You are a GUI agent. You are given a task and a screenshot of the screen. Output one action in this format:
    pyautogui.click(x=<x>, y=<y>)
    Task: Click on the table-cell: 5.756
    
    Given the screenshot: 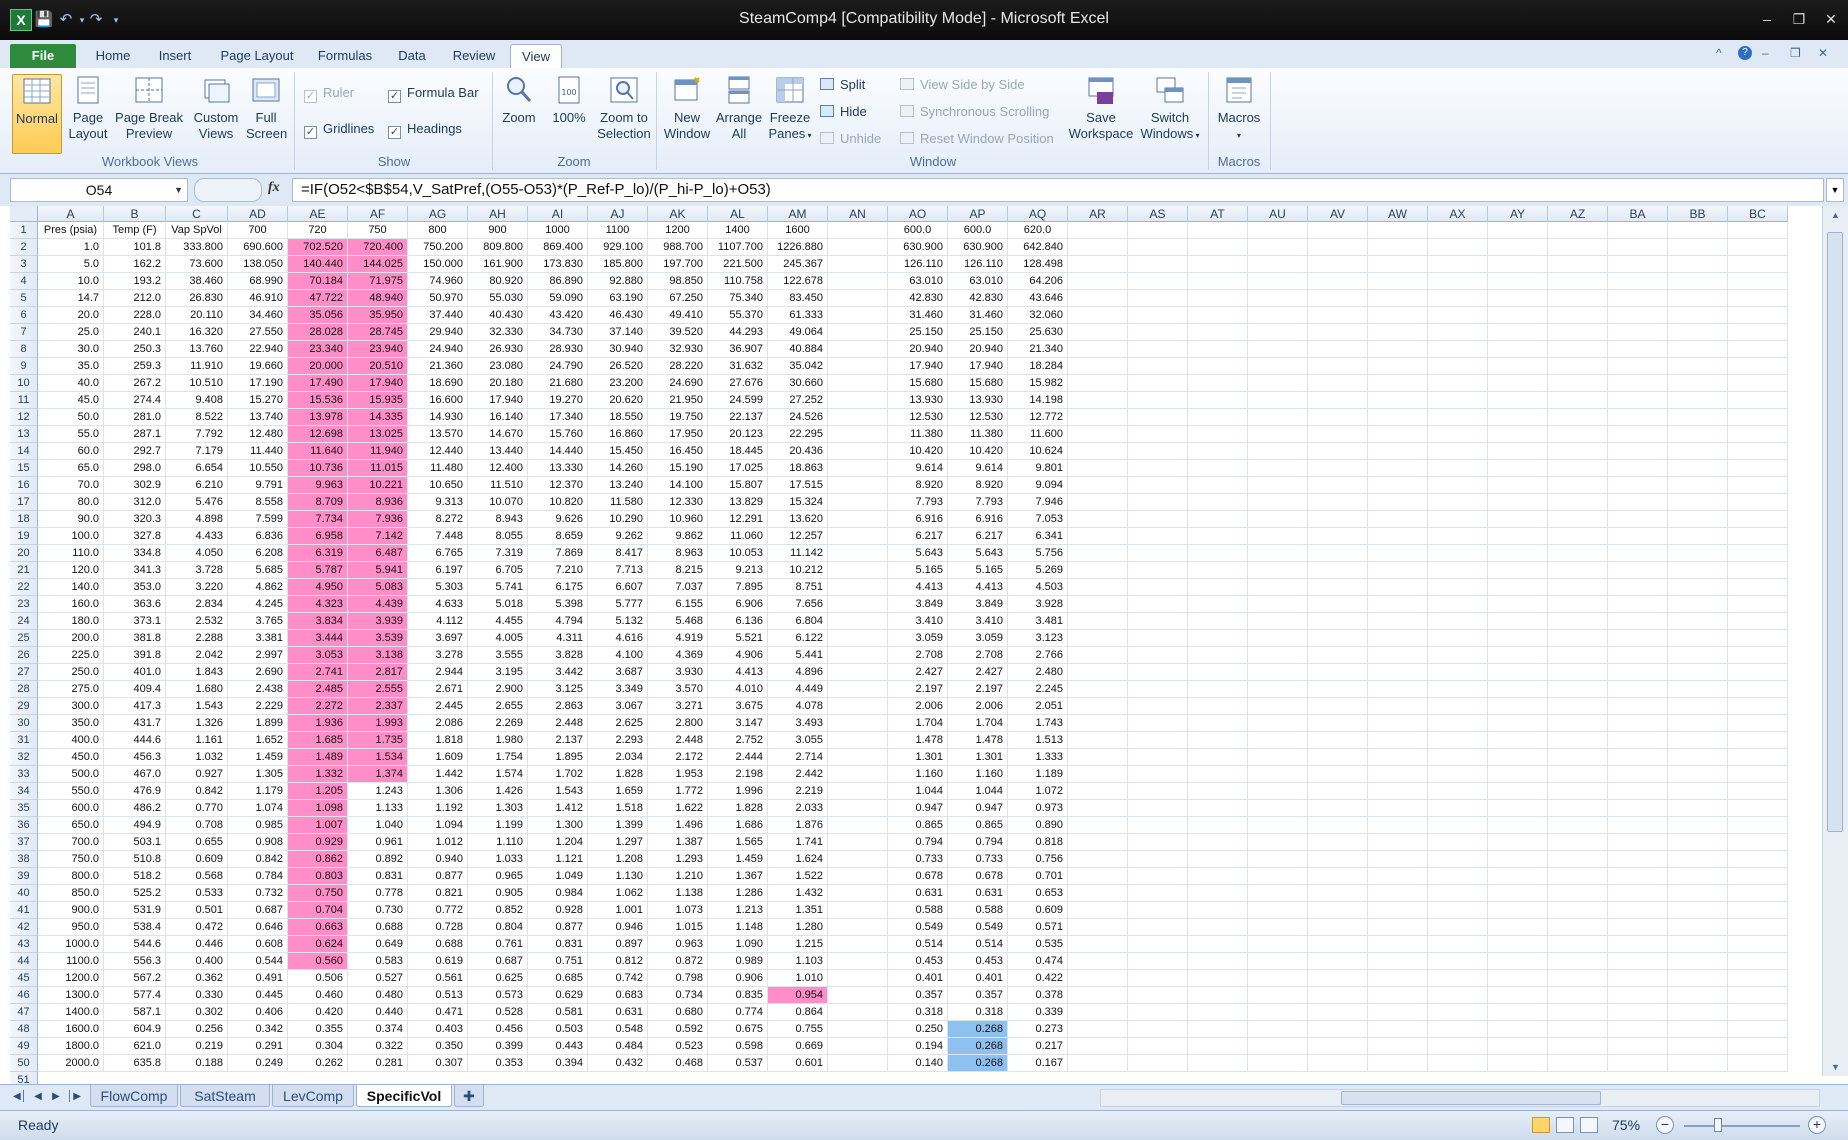 What is the action you would take?
    pyautogui.click(x=1038, y=553)
    